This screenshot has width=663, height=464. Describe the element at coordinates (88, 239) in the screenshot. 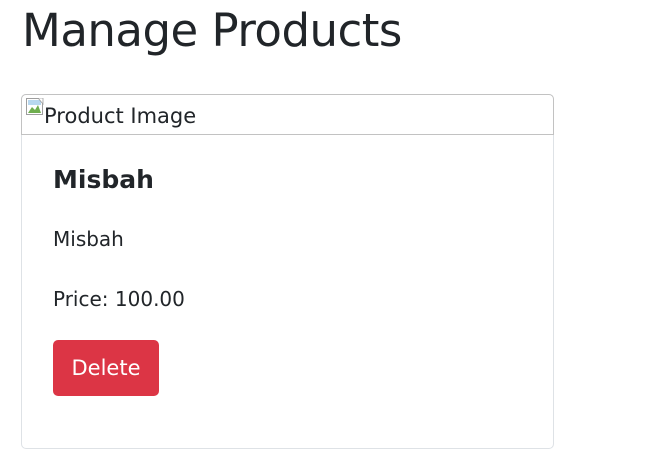

I see `product-description: Misbah` at that location.